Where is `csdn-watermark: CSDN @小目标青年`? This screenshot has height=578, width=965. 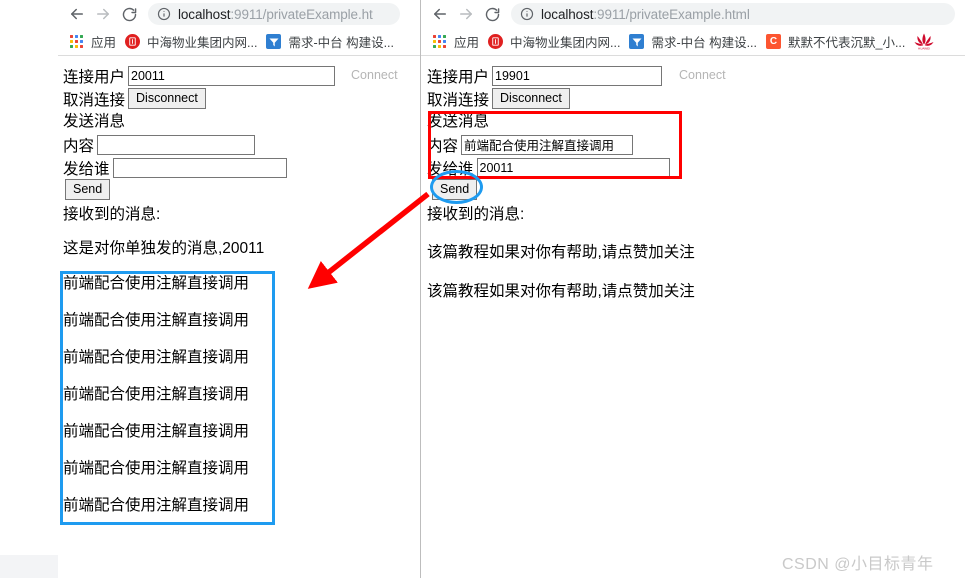 csdn-watermark: CSDN @小目标青年 is located at coordinates (858, 564).